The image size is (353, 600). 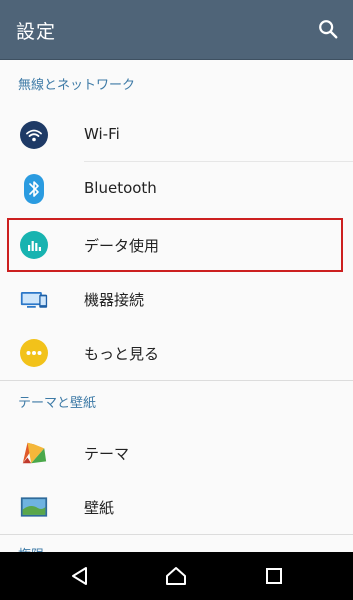 I want to click on search-icon, so click(x=328, y=29).